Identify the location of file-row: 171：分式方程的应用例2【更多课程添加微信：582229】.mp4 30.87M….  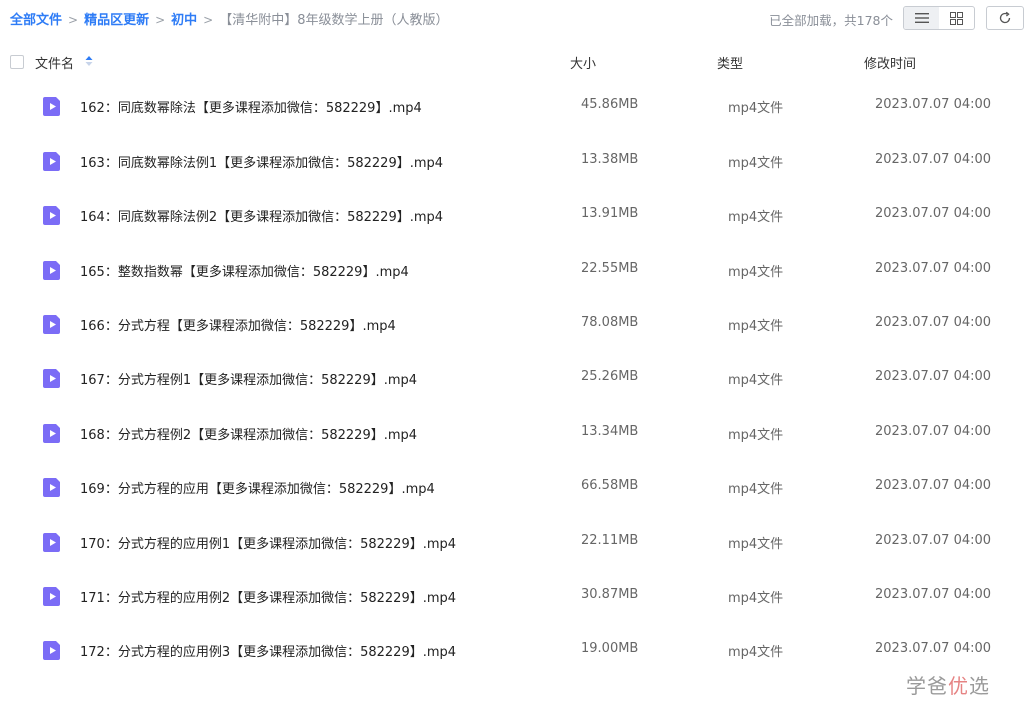
(512, 595).